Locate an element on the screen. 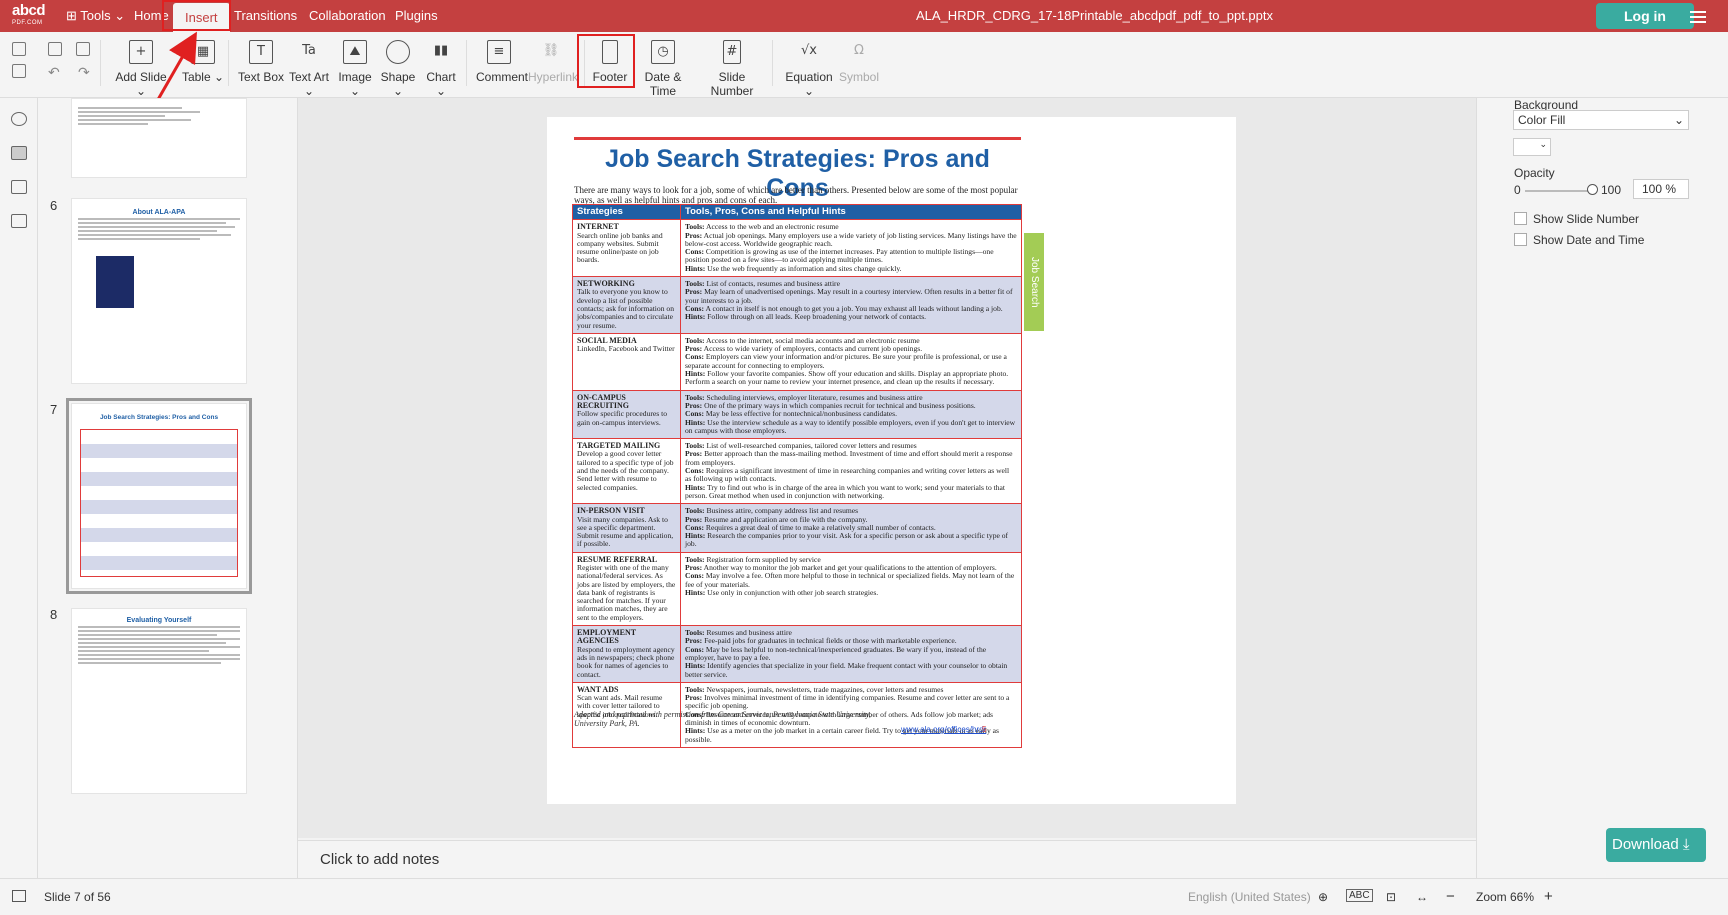  symbol-button: Ω Symbol is located at coordinates (859, 62).